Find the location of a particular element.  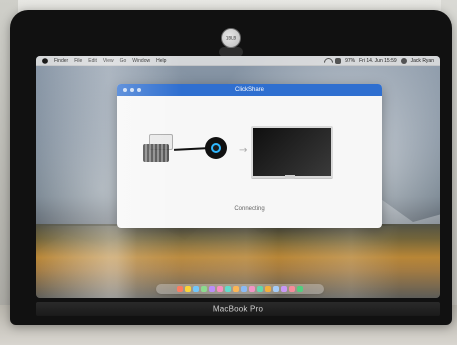

user-name: Jack Ryan is located at coordinates (422, 61).